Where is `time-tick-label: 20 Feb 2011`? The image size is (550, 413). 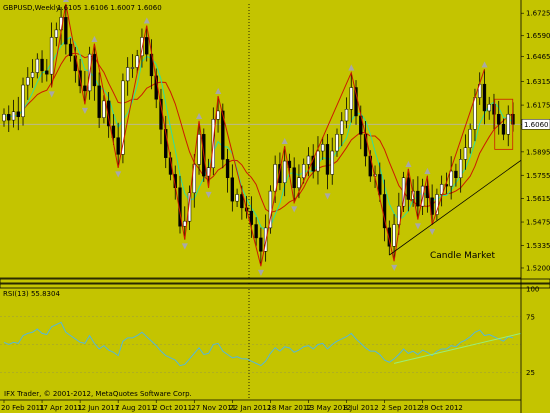 time-tick-label: 20 Feb 2011 is located at coordinates (23, 408).